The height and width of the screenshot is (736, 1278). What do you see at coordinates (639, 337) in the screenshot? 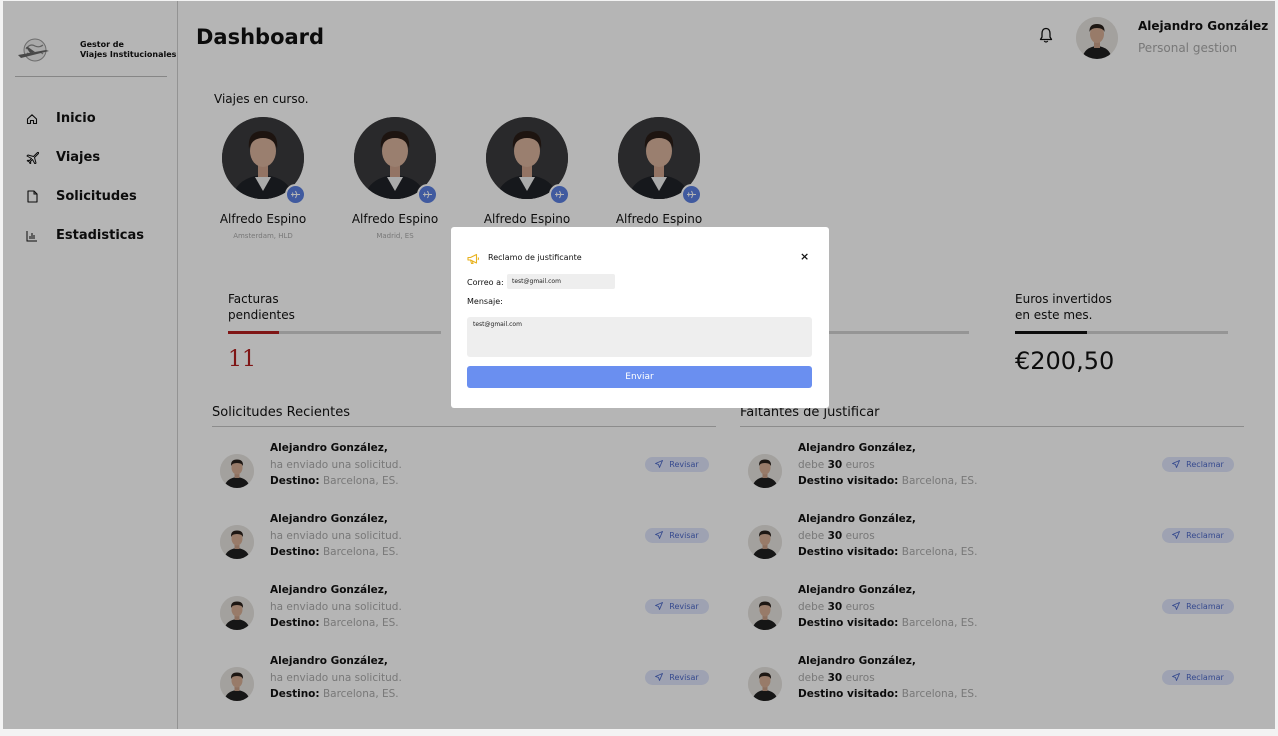
I see `message-field: test@gmail.com` at bounding box center [639, 337].